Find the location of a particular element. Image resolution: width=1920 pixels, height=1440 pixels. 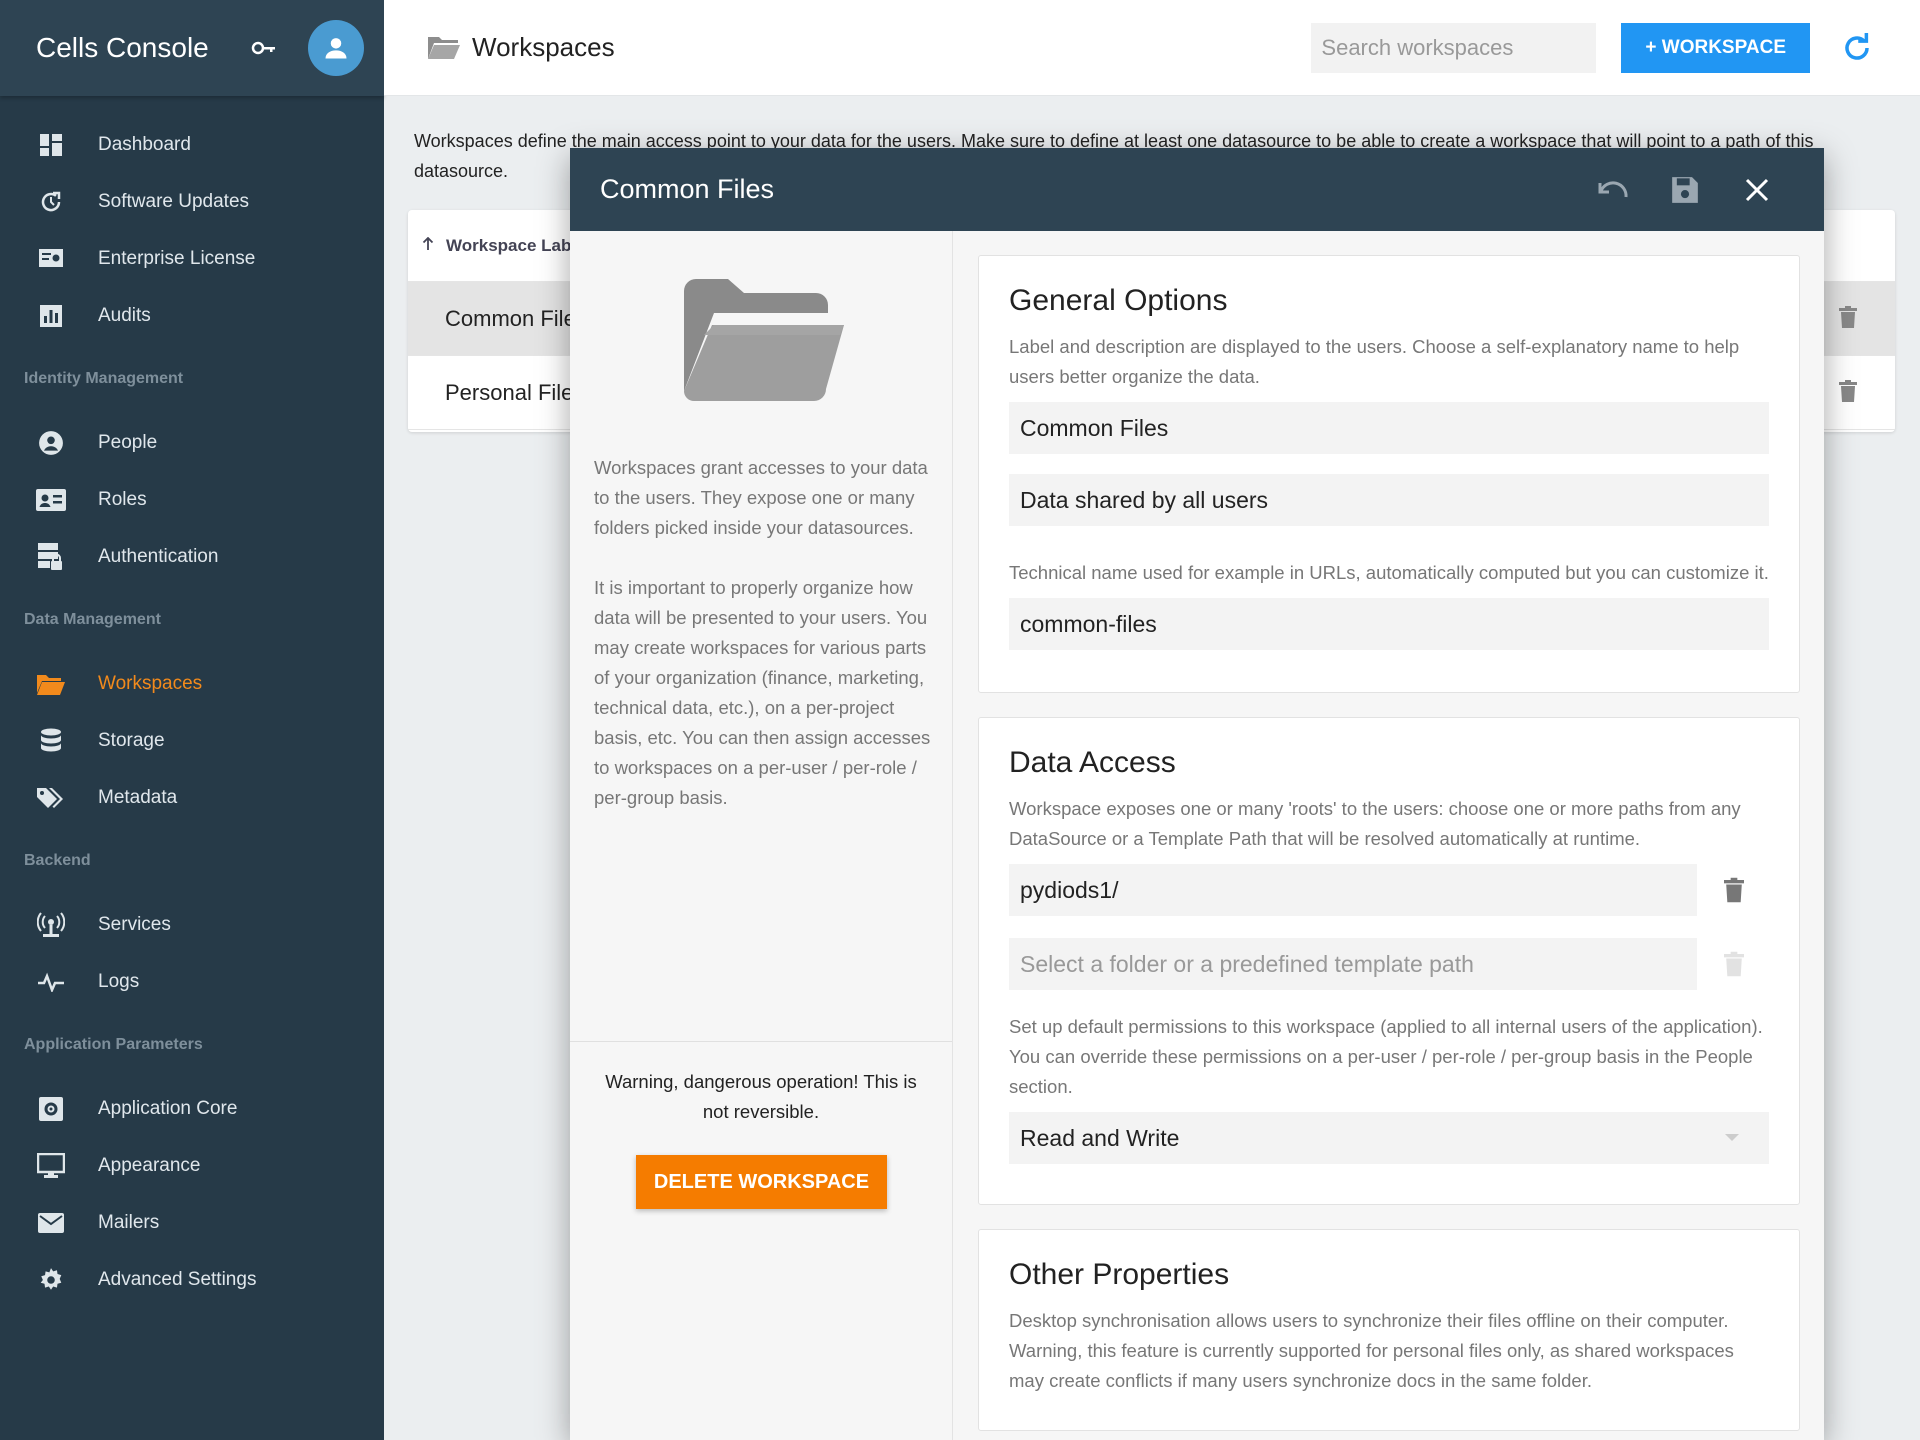

root-row: pydiods1/ is located at coordinates (1389, 890).